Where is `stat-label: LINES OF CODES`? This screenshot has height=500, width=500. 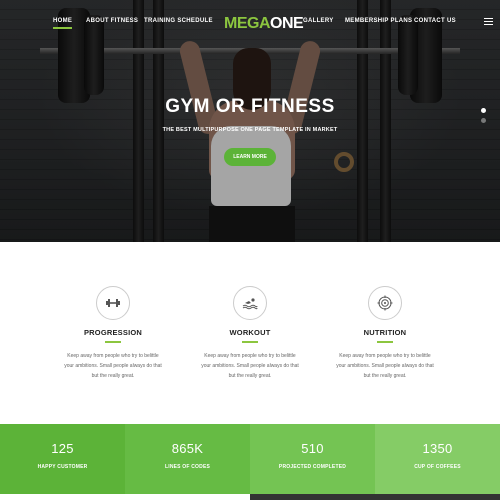 stat-label: LINES OF CODES is located at coordinates (187, 467).